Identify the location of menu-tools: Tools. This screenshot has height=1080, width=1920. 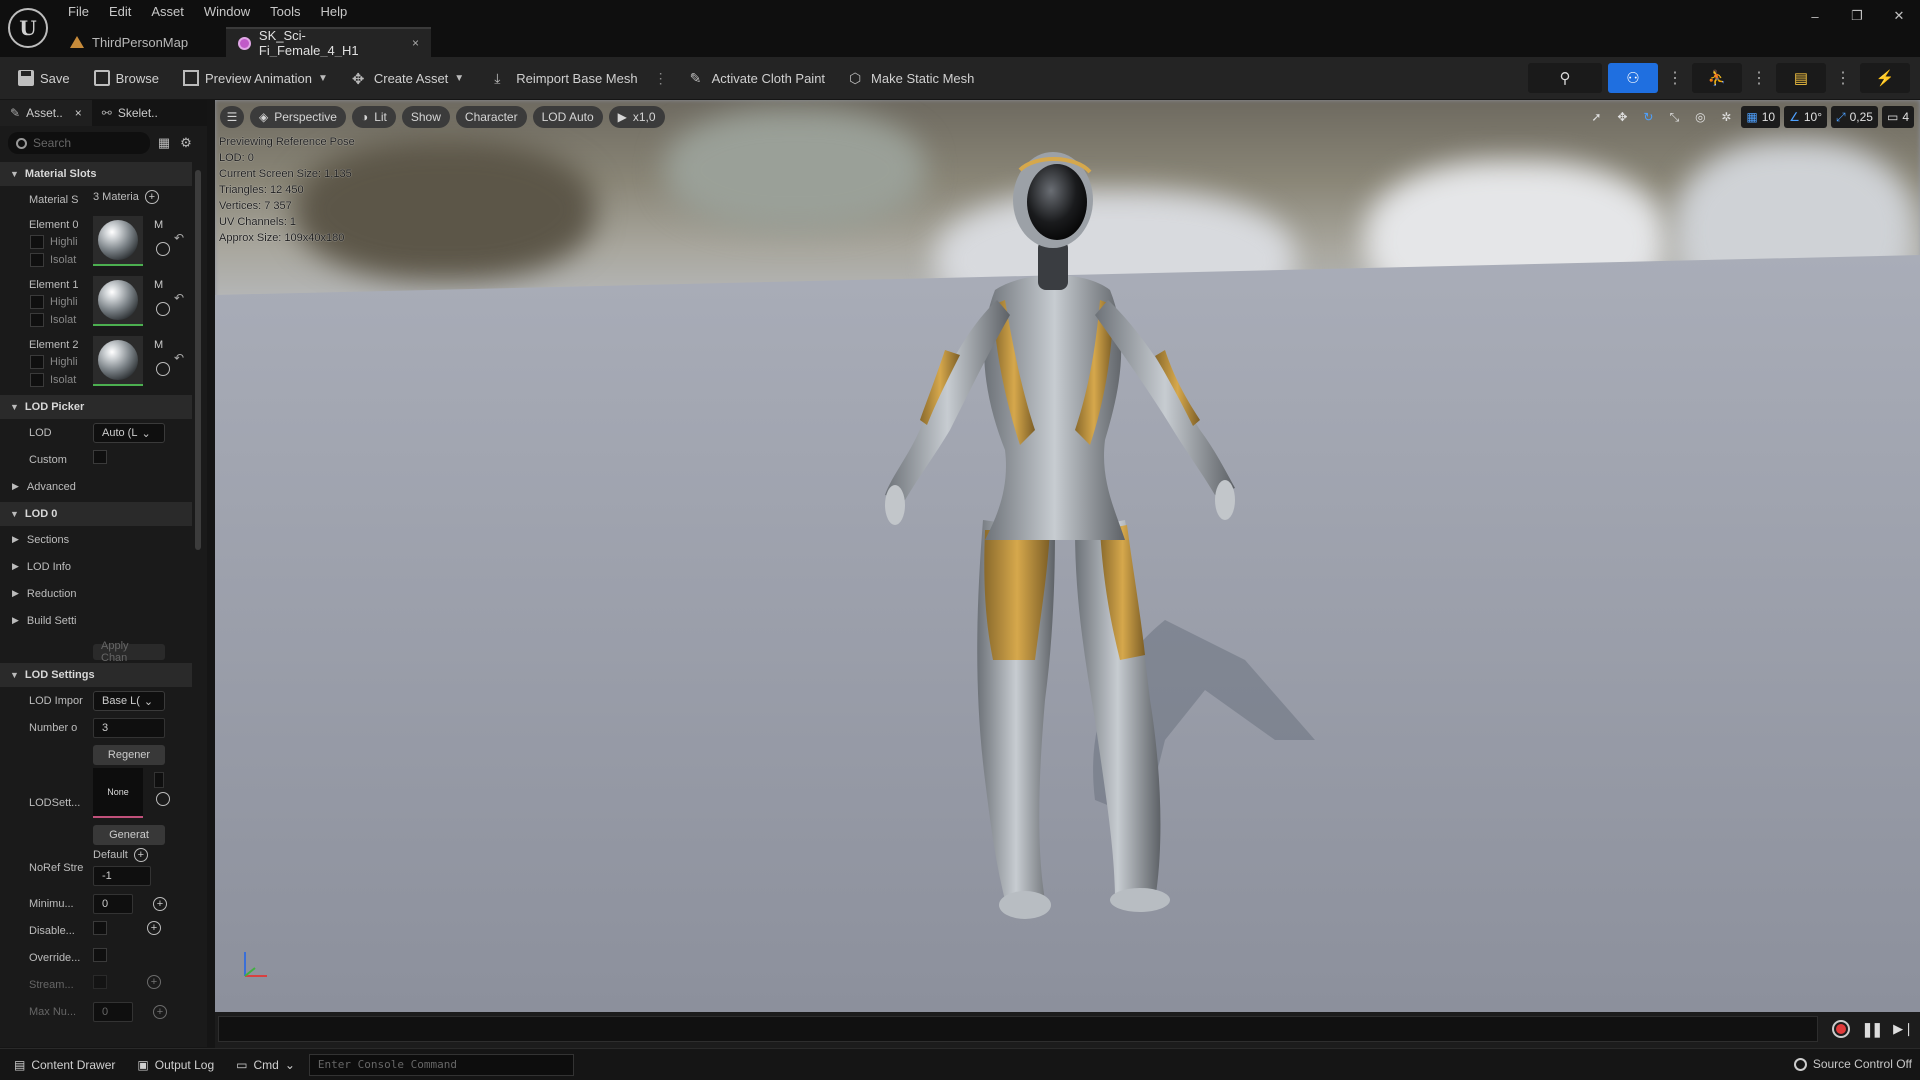
(285, 11).